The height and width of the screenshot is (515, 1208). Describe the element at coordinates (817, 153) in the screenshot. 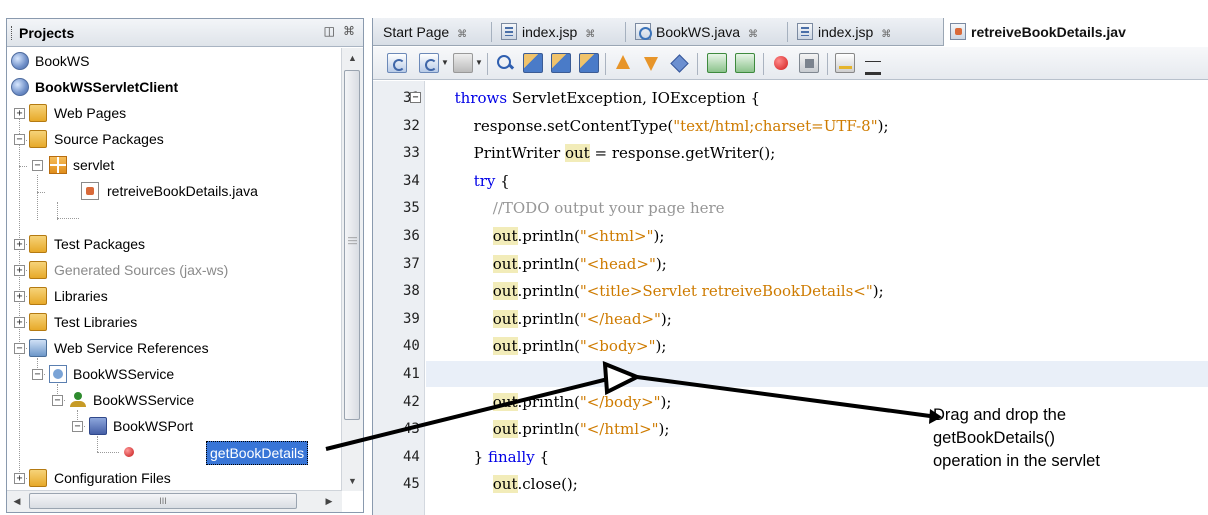

I see `code-line: PrintWriter out = response.getWriter();` at that location.